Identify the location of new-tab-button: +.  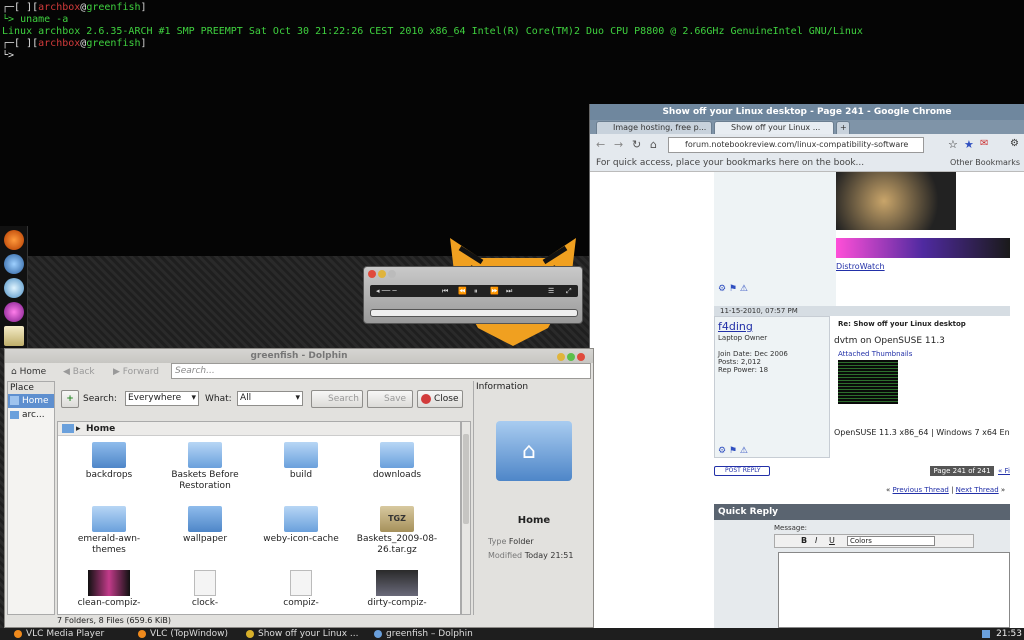
(843, 127).